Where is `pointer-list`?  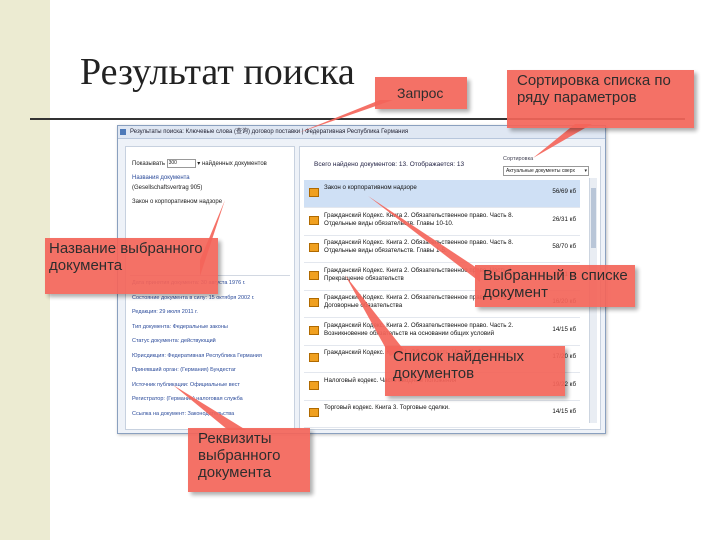
pointer-list is located at coordinates (374, 315).